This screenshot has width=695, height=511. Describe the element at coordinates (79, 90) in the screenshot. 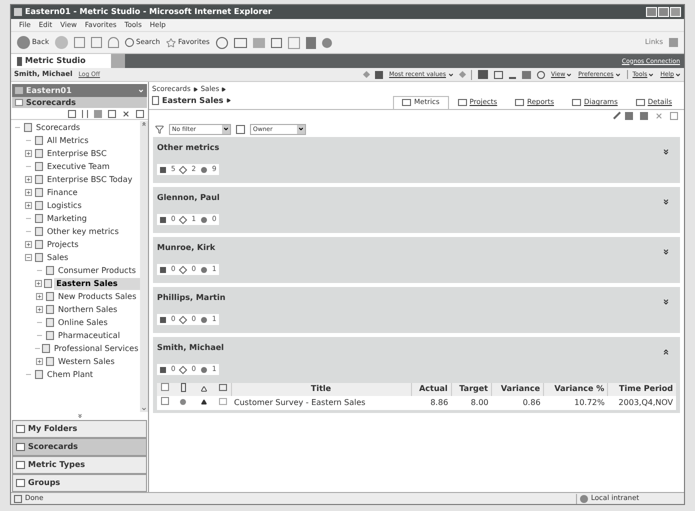

I see `scorecard-header: Eastern01` at that location.